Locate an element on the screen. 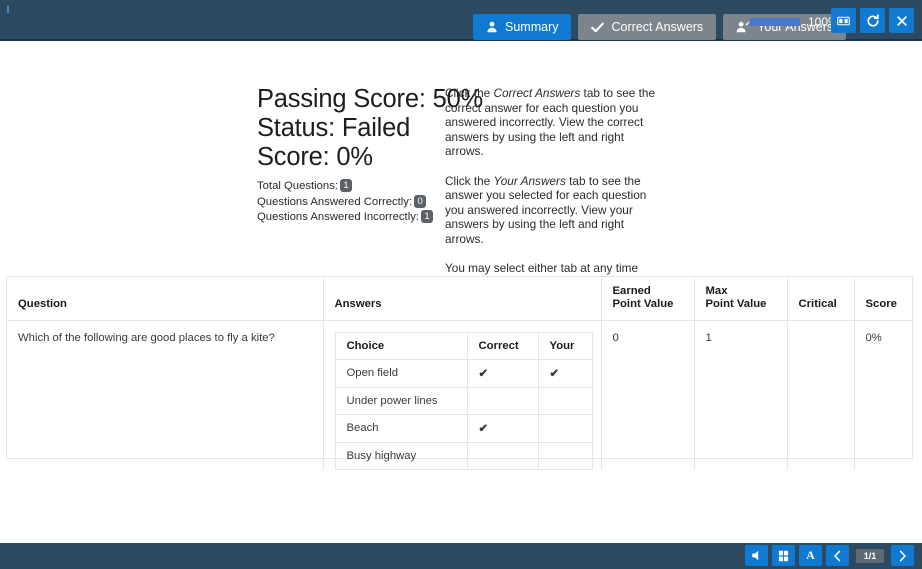 This screenshot has height=569, width=922. instruction-2-emphasis: Your Answers is located at coordinates (529, 180).